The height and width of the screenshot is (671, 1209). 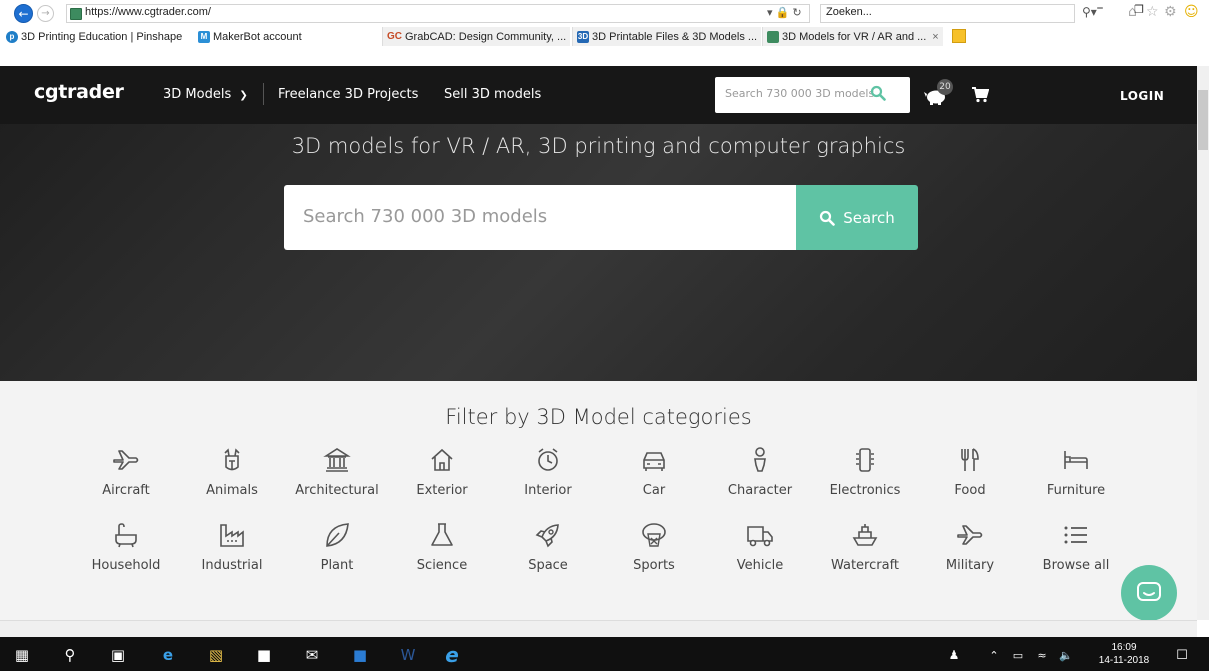 What do you see at coordinates (1066, 655) in the screenshot?
I see `speaker-icon: 🔈` at bounding box center [1066, 655].